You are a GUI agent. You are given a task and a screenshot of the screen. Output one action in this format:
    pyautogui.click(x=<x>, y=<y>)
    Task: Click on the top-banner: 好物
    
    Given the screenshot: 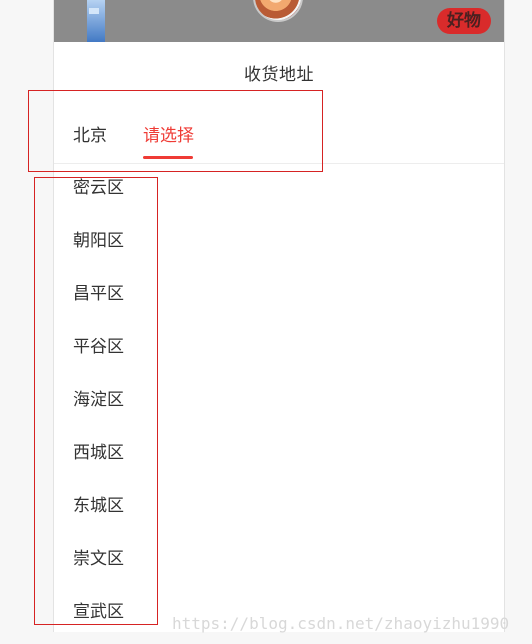 What is the action you would take?
    pyautogui.click(x=279, y=21)
    